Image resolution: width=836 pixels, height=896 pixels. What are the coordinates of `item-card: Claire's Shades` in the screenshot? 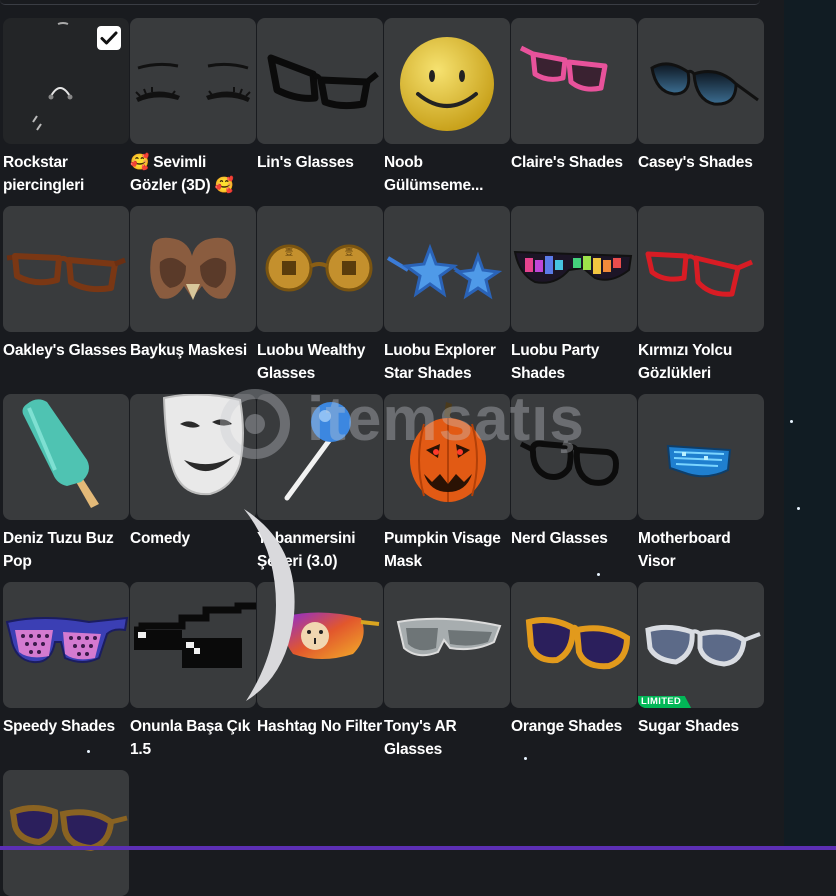 It's located at (574, 96).